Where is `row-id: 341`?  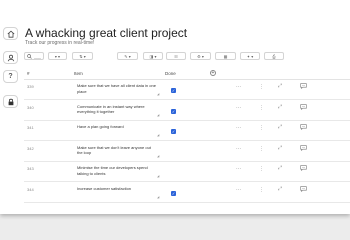
row-id: 341 is located at coordinates (30, 127).